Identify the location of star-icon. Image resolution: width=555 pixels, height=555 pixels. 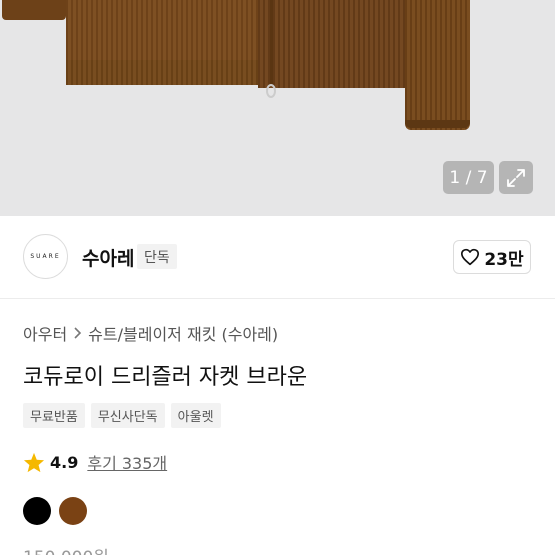
(34, 462).